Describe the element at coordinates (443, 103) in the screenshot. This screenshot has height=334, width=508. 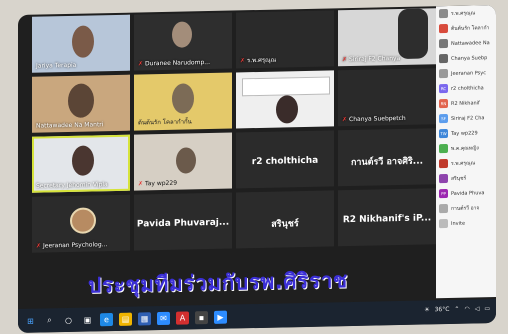
I see `avatar: RN` at that location.